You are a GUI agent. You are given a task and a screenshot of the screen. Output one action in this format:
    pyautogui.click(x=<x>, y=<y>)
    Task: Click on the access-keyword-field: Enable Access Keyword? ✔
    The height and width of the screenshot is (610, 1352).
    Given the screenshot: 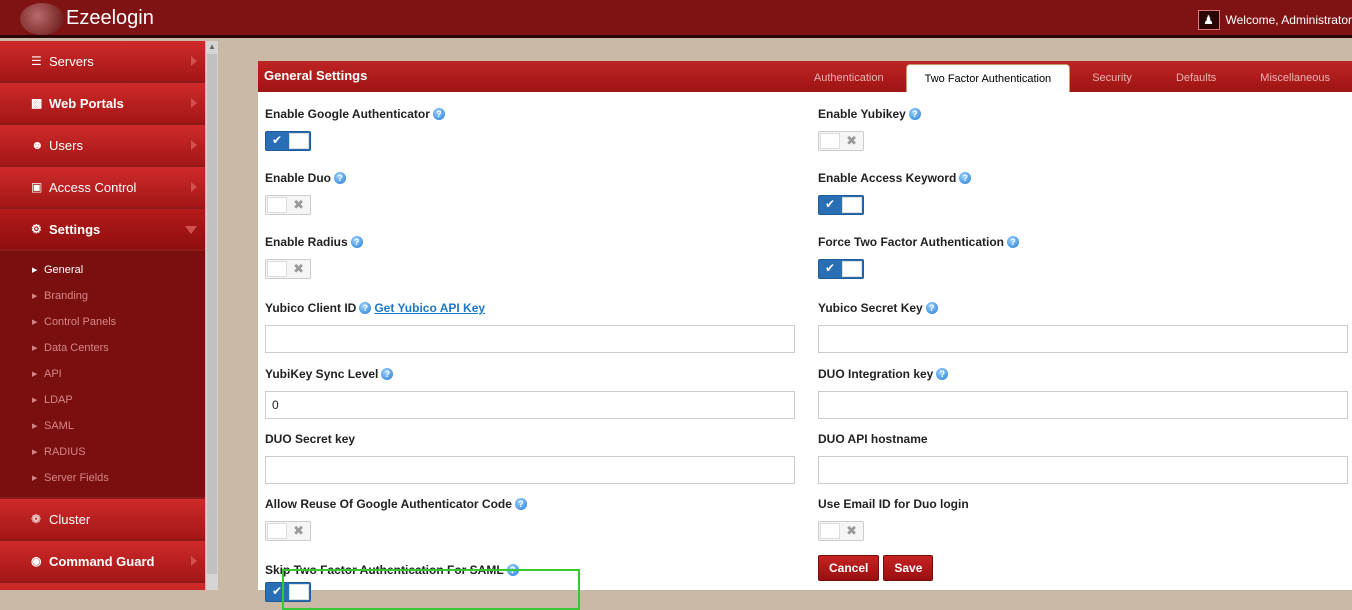 What is the action you would take?
    pyautogui.click(x=894, y=193)
    